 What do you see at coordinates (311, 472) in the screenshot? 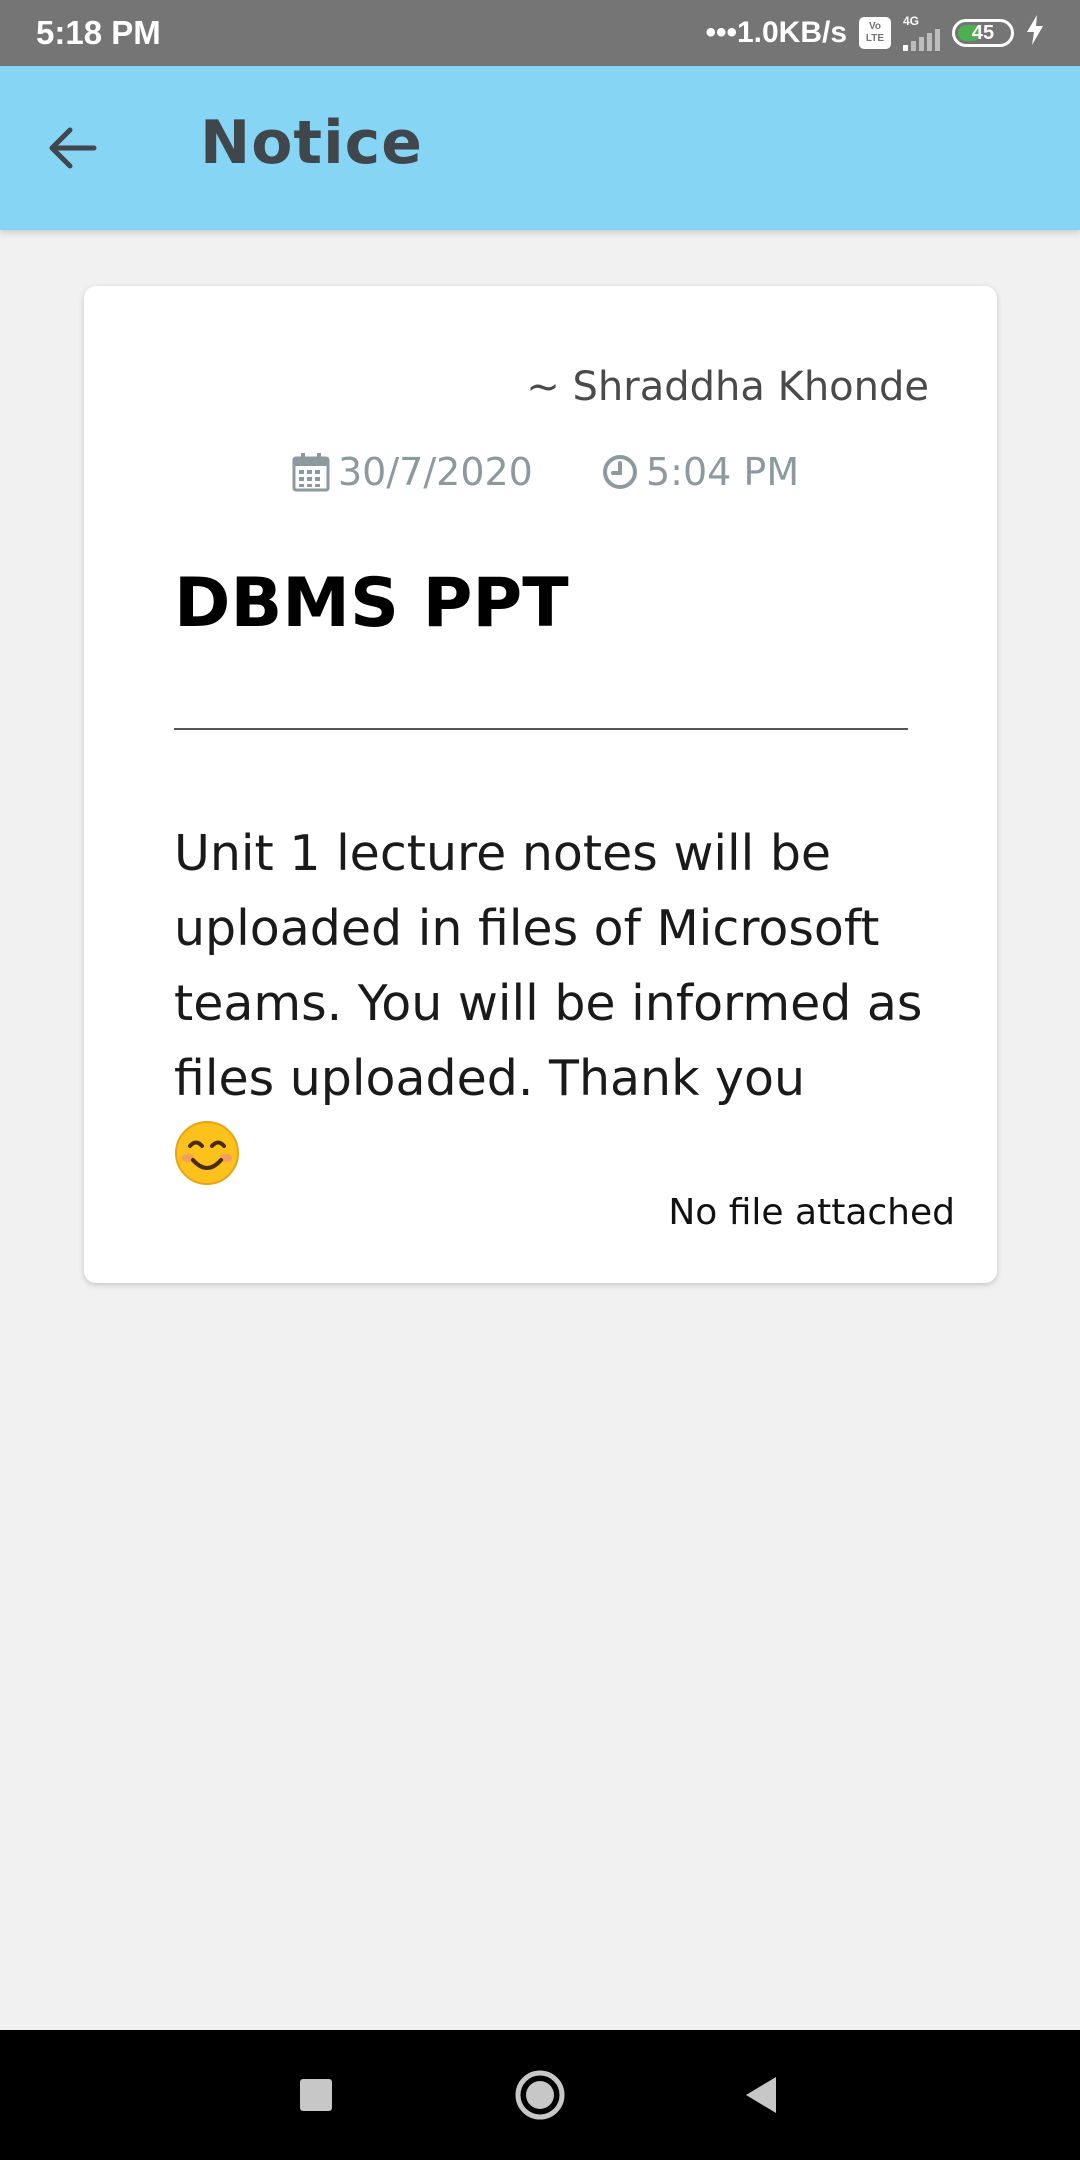
I see `calendar-icon` at bounding box center [311, 472].